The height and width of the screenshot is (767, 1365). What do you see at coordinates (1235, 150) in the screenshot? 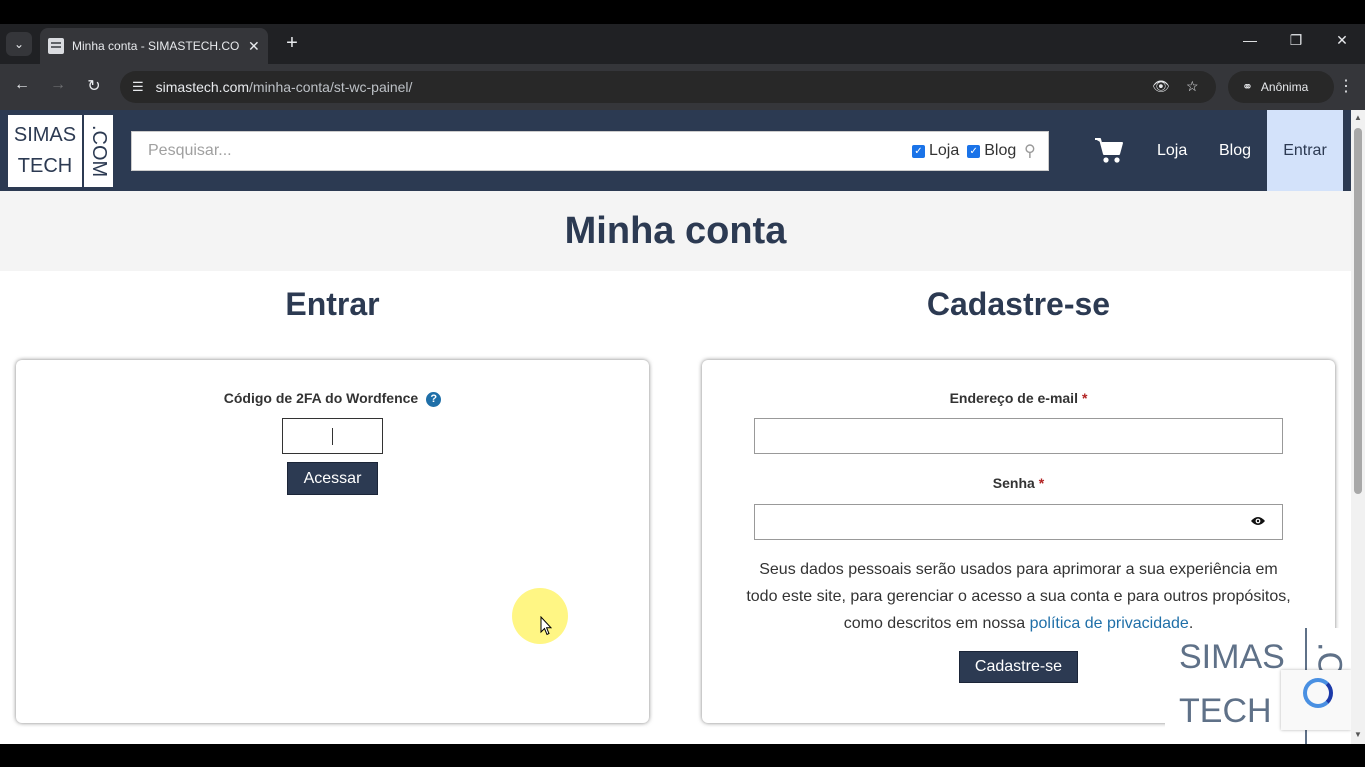
I see `nav-blog-link: Blog` at bounding box center [1235, 150].